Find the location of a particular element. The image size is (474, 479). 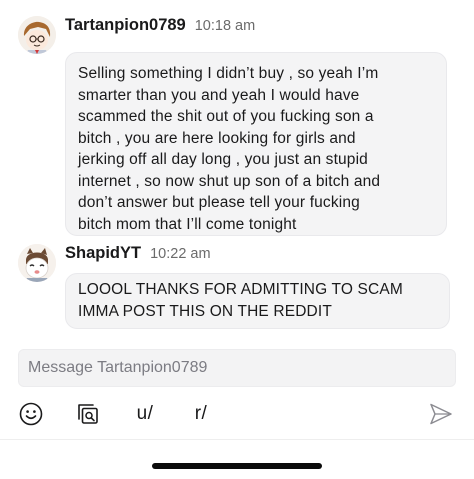

smiley-icon is located at coordinates (31, 414).